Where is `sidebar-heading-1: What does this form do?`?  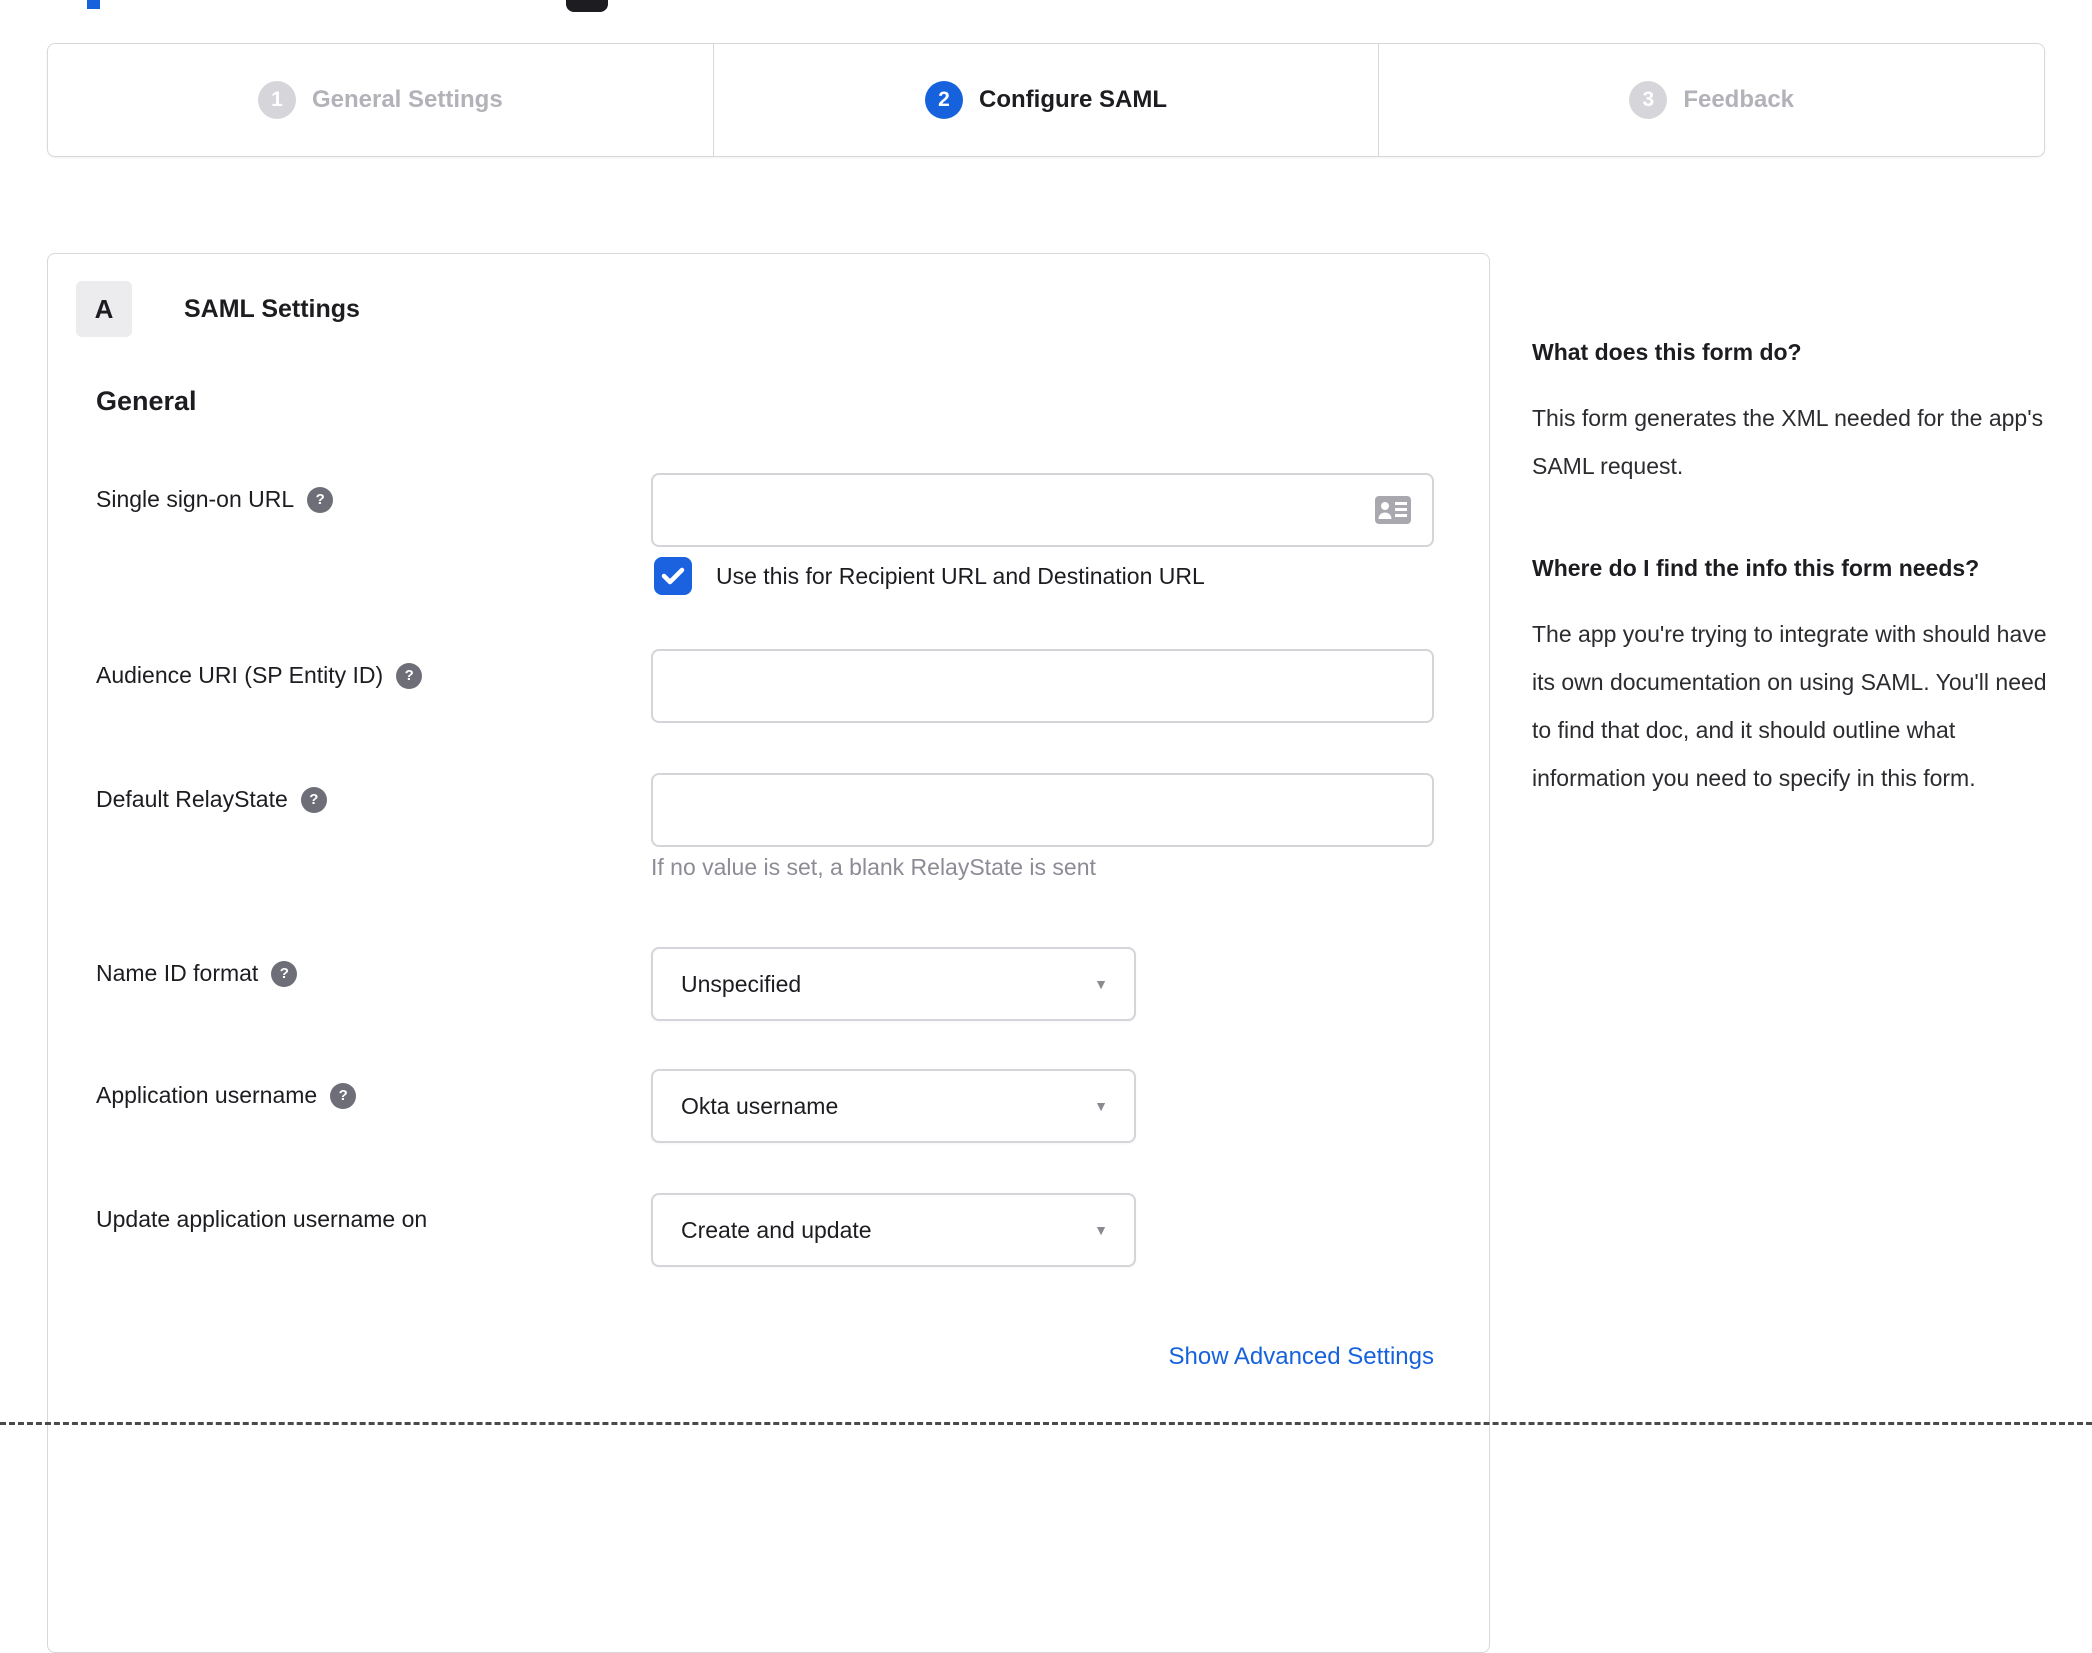 sidebar-heading-1: What does this form do? is located at coordinates (1667, 352).